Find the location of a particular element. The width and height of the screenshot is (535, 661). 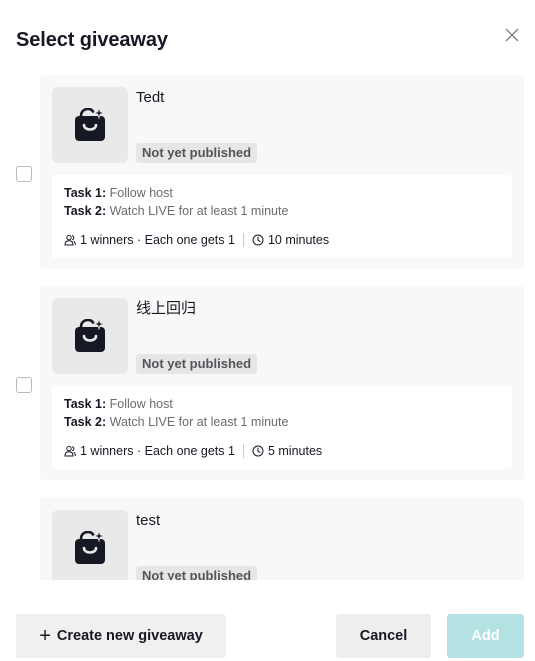

cancel-button: Cancel is located at coordinates (383, 636).